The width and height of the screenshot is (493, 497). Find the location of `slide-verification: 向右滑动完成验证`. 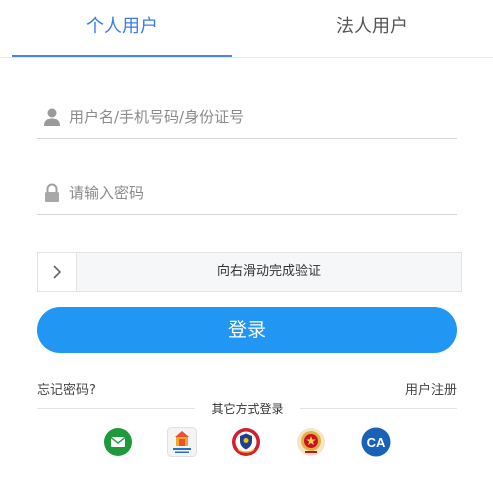

slide-verification: 向右滑动完成验证 is located at coordinates (249, 272).